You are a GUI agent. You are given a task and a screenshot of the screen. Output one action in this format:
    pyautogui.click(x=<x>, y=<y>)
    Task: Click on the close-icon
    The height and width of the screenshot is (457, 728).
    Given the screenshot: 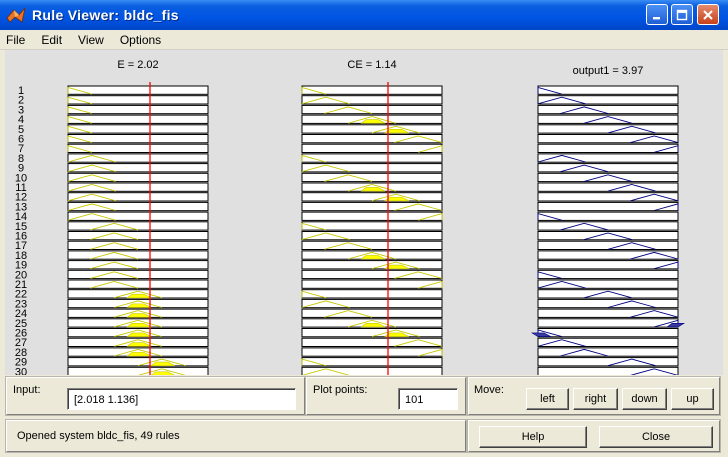 What is the action you would take?
    pyautogui.click(x=708, y=14)
    